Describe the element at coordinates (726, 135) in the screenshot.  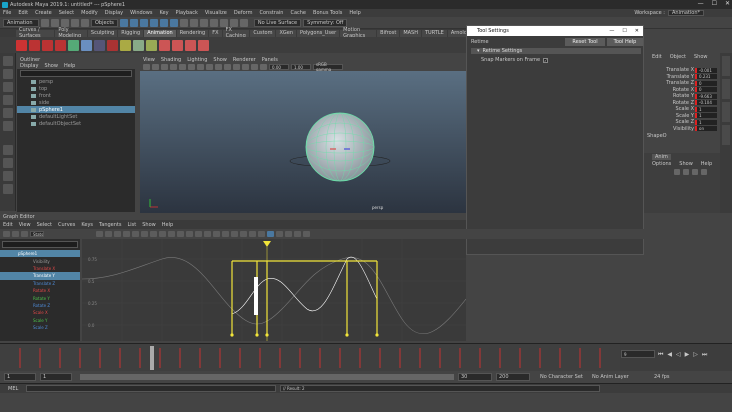
I see `tool-settings-side-tab` at that location.